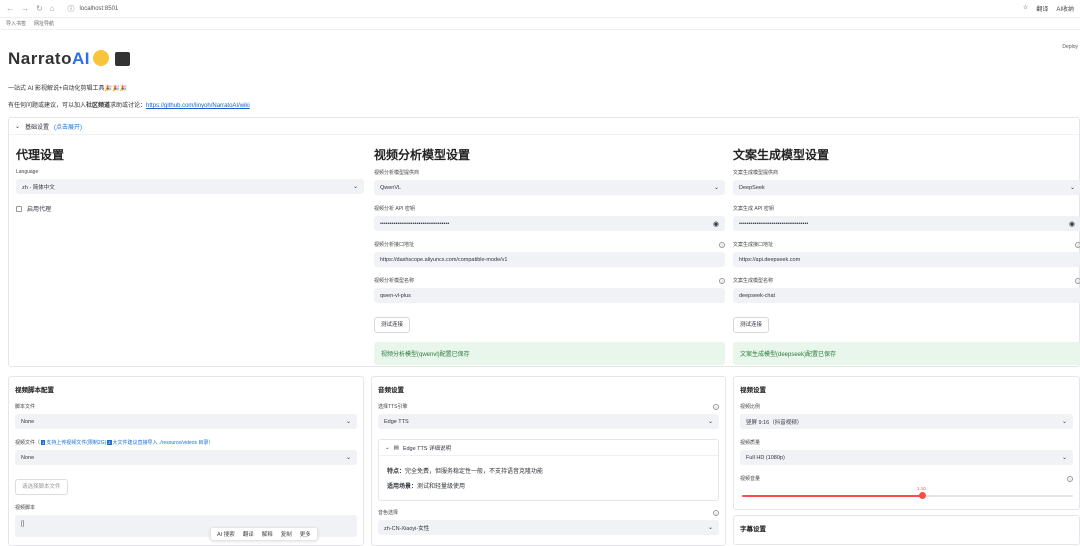 The height and width of the screenshot is (546, 1080). Describe the element at coordinates (781, 155) in the screenshot. I see `text-heading: 文案生成模型设置` at that location.